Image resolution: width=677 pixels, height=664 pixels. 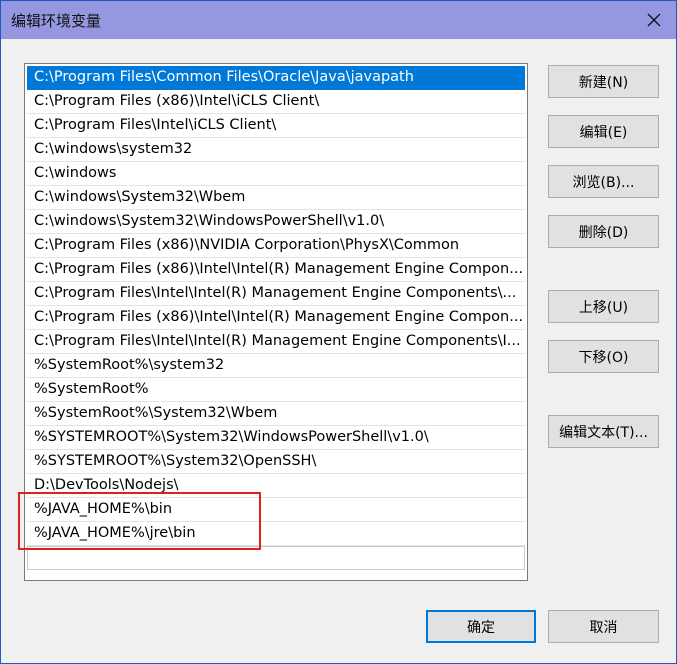 What do you see at coordinates (276, 150) in the screenshot?
I see `path-item: C:\windows\system32` at bounding box center [276, 150].